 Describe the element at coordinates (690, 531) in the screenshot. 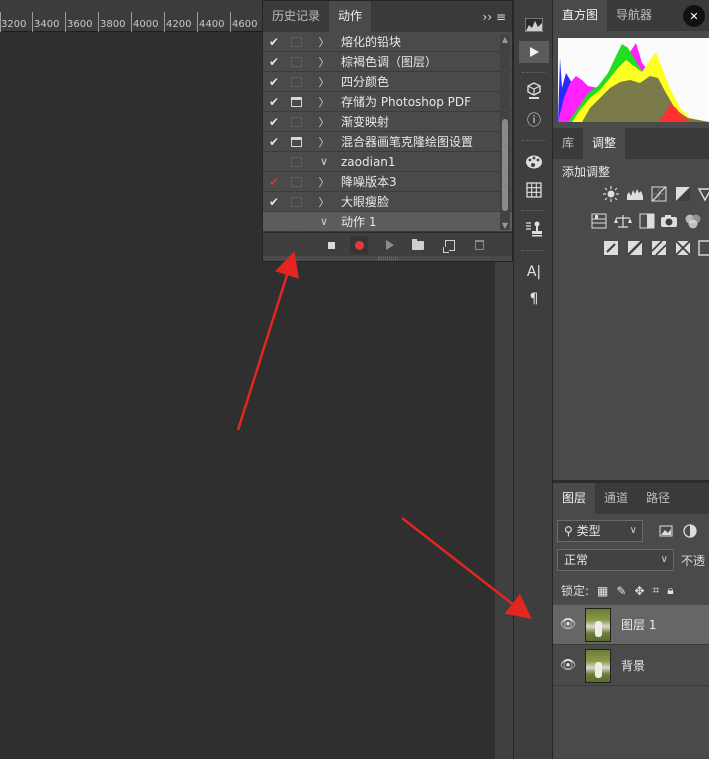

I see `adjustment-filter-icon` at that location.